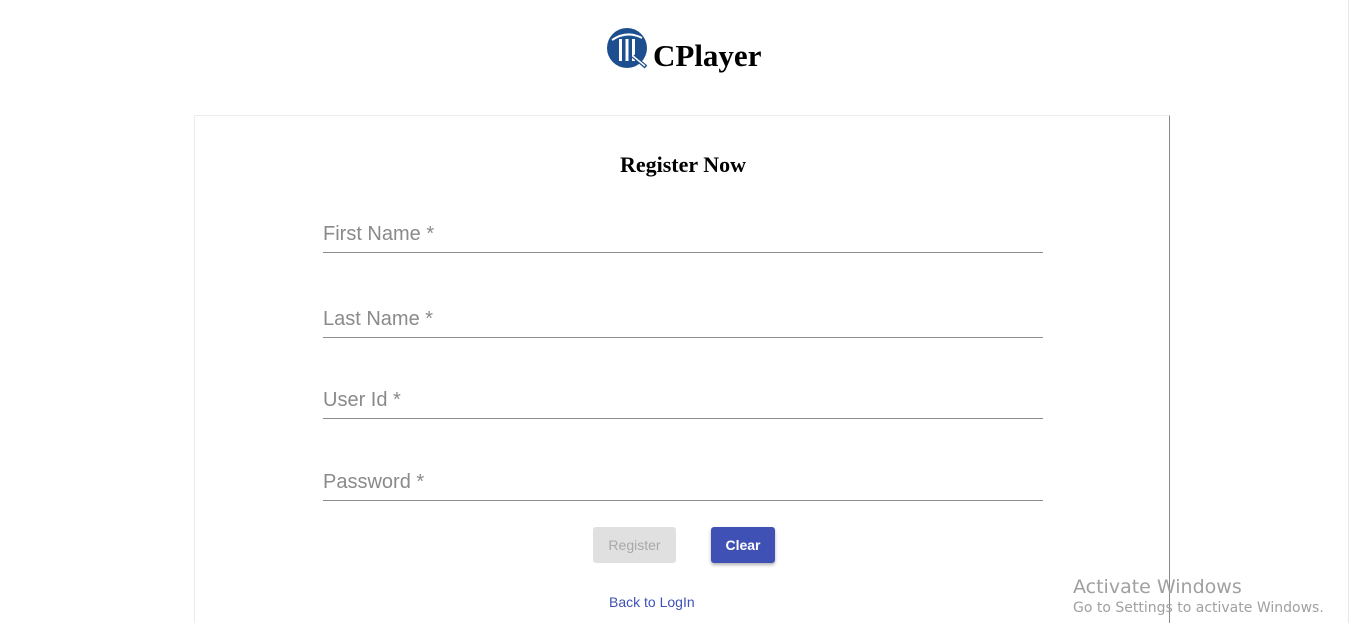 Image resolution: width=1350 pixels, height=623 pixels. I want to click on password-input, so click(683, 482).